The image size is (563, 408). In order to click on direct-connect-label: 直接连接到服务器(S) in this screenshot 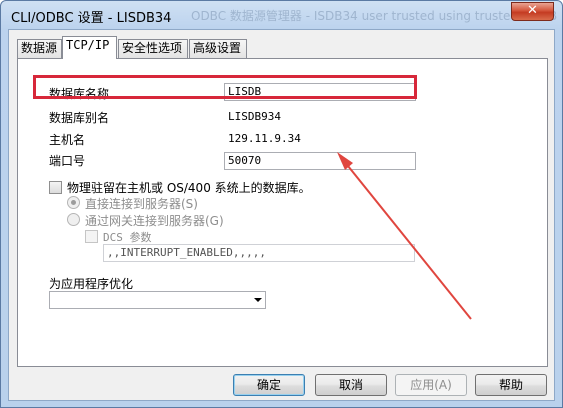, I will do `click(141, 204)`.